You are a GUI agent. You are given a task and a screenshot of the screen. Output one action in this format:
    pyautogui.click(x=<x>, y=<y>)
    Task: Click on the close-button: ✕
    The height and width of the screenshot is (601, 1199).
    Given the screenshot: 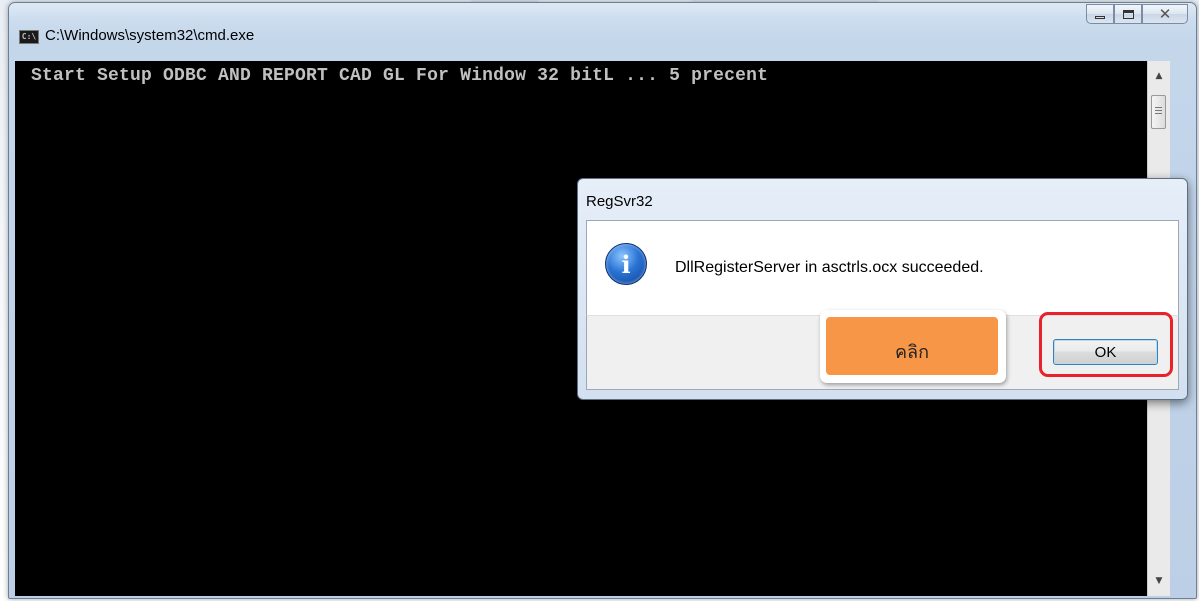 What is the action you would take?
    pyautogui.click(x=1165, y=14)
    